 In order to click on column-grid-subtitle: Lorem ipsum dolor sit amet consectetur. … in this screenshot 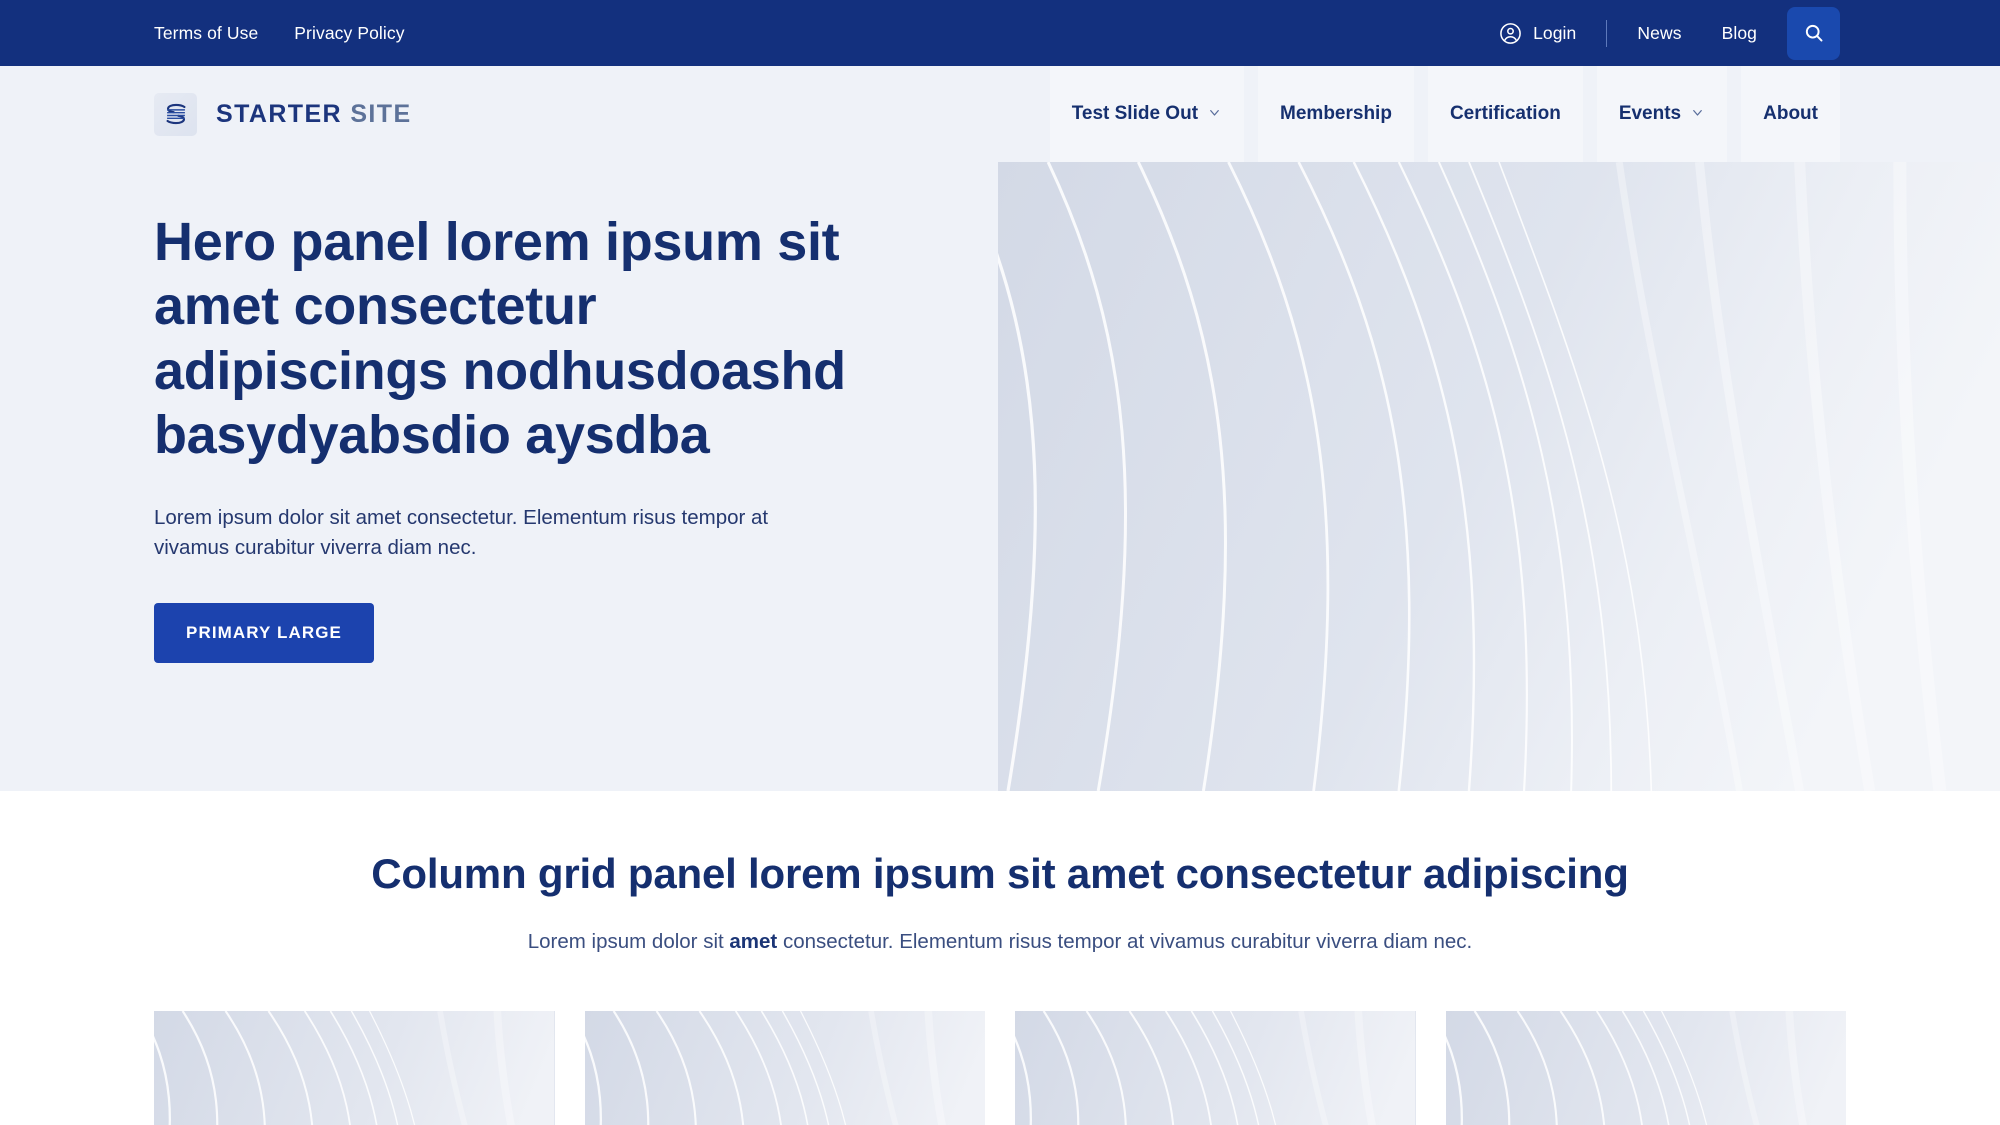, I will do `click(1000, 942)`.